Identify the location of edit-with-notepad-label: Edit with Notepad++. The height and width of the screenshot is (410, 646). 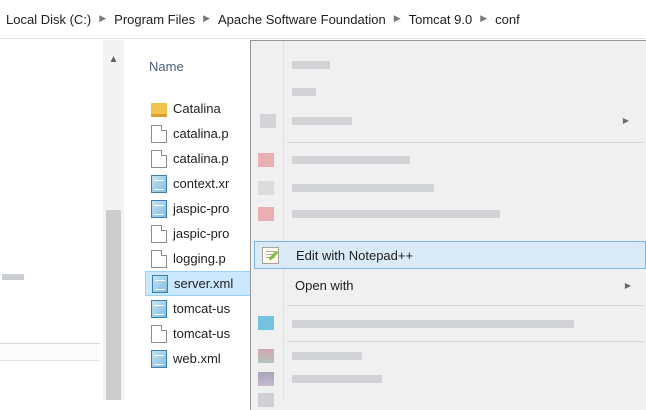
(355, 255).